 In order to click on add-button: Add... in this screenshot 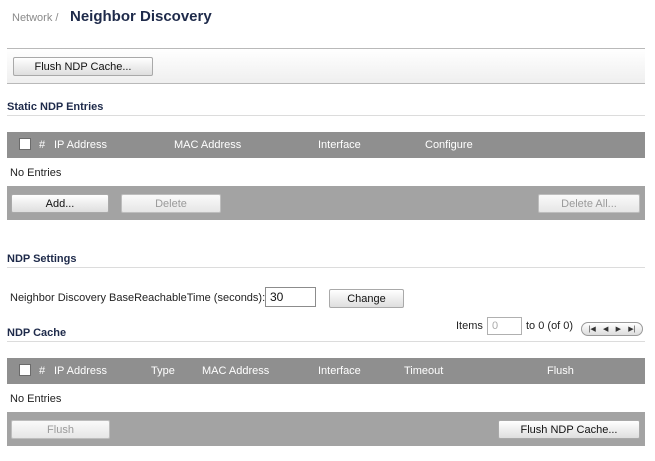, I will do `click(60, 203)`.